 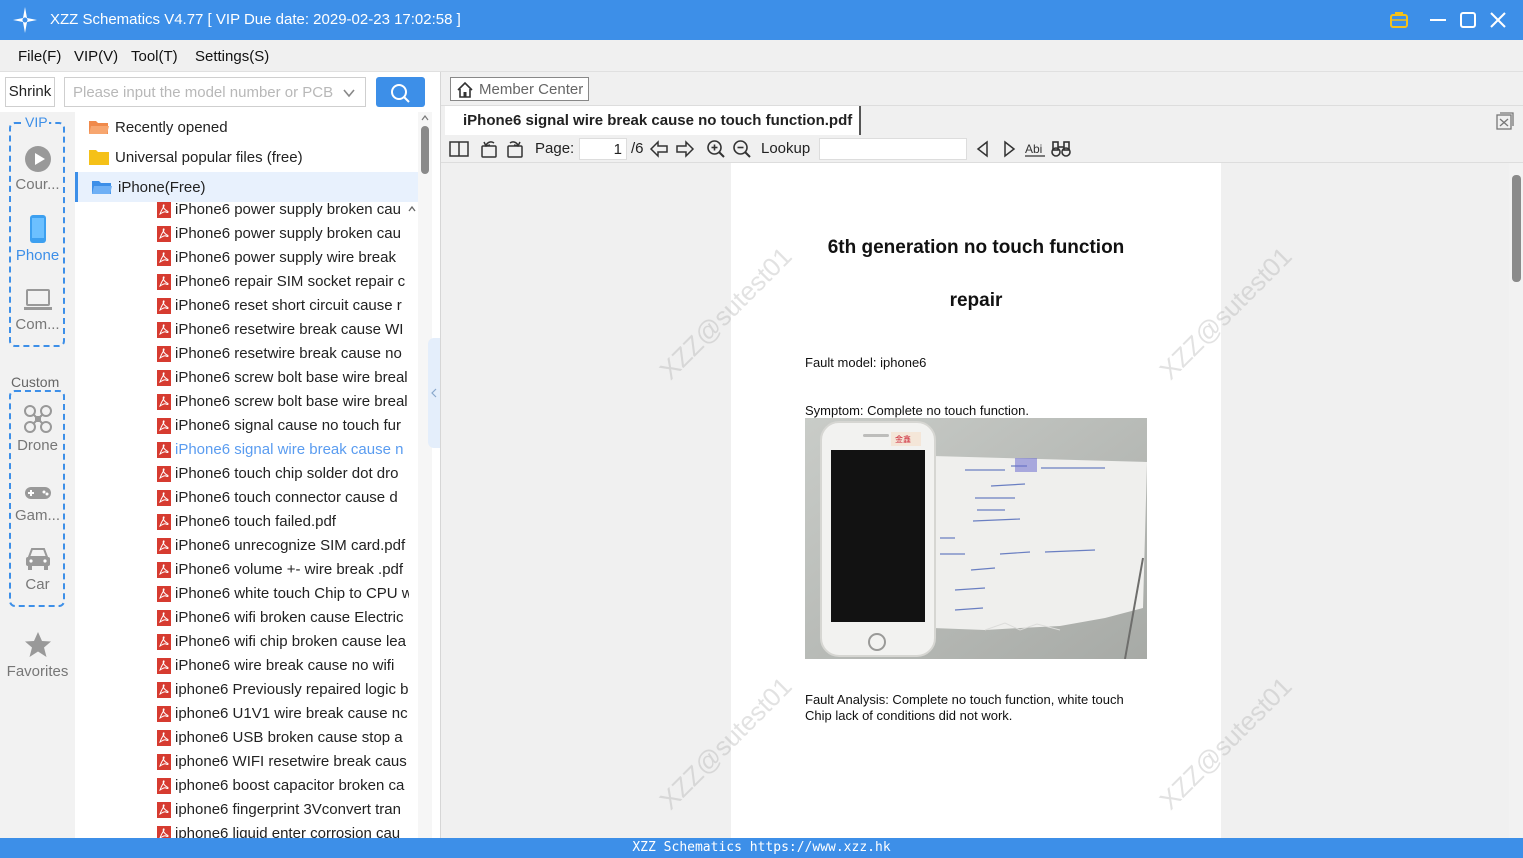 What do you see at coordinates (976, 300) in the screenshot?
I see `document-title-line2: repair` at bounding box center [976, 300].